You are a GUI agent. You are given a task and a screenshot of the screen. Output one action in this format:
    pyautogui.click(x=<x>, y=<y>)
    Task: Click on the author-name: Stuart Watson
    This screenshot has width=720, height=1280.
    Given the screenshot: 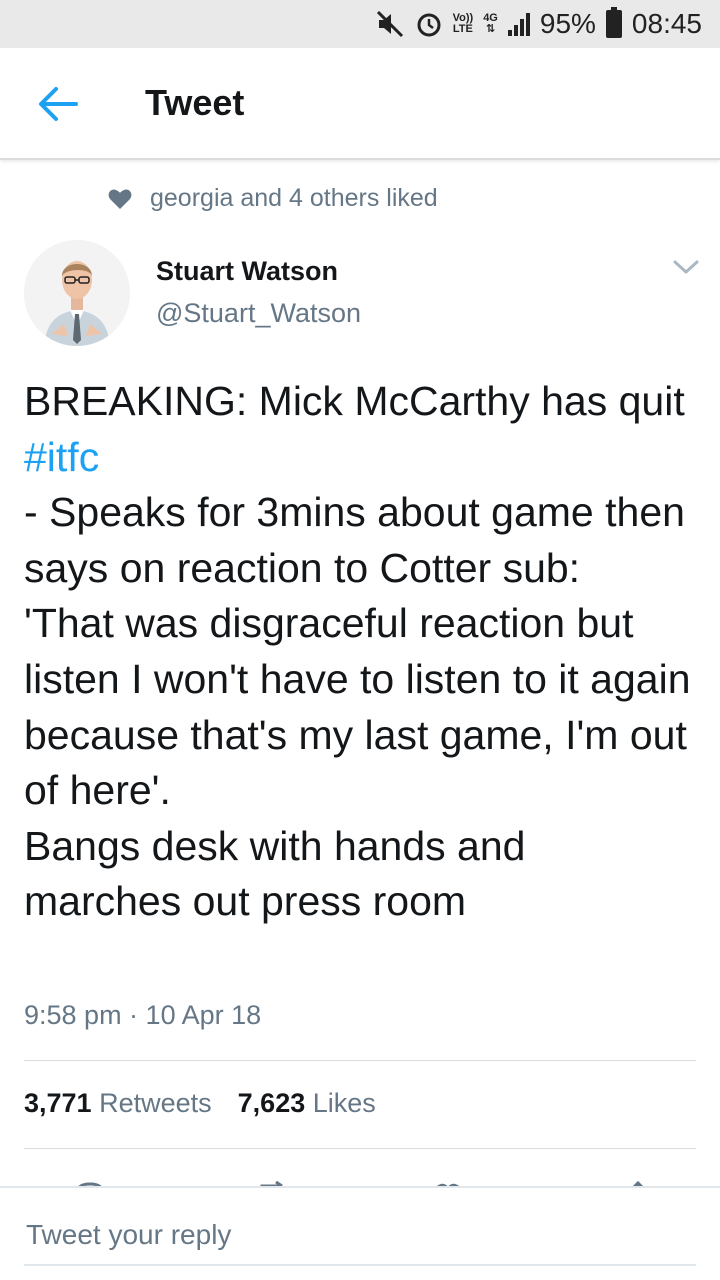 What is the action you would take?
    pyautogui.click(x=247, y=271)
    